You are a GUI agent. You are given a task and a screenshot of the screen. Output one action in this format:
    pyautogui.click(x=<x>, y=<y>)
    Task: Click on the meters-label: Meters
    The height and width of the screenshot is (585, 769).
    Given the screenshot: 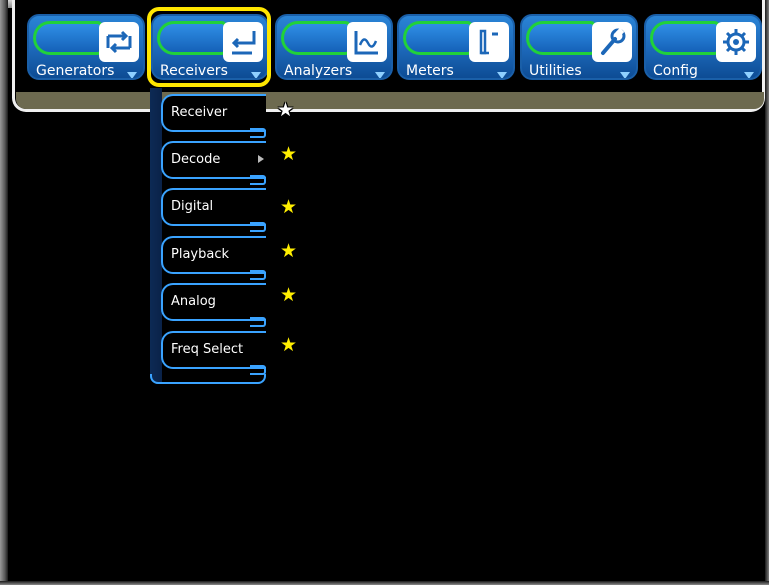 What is the action you would take?
    pyautogui.click(x=430, y=71)
    